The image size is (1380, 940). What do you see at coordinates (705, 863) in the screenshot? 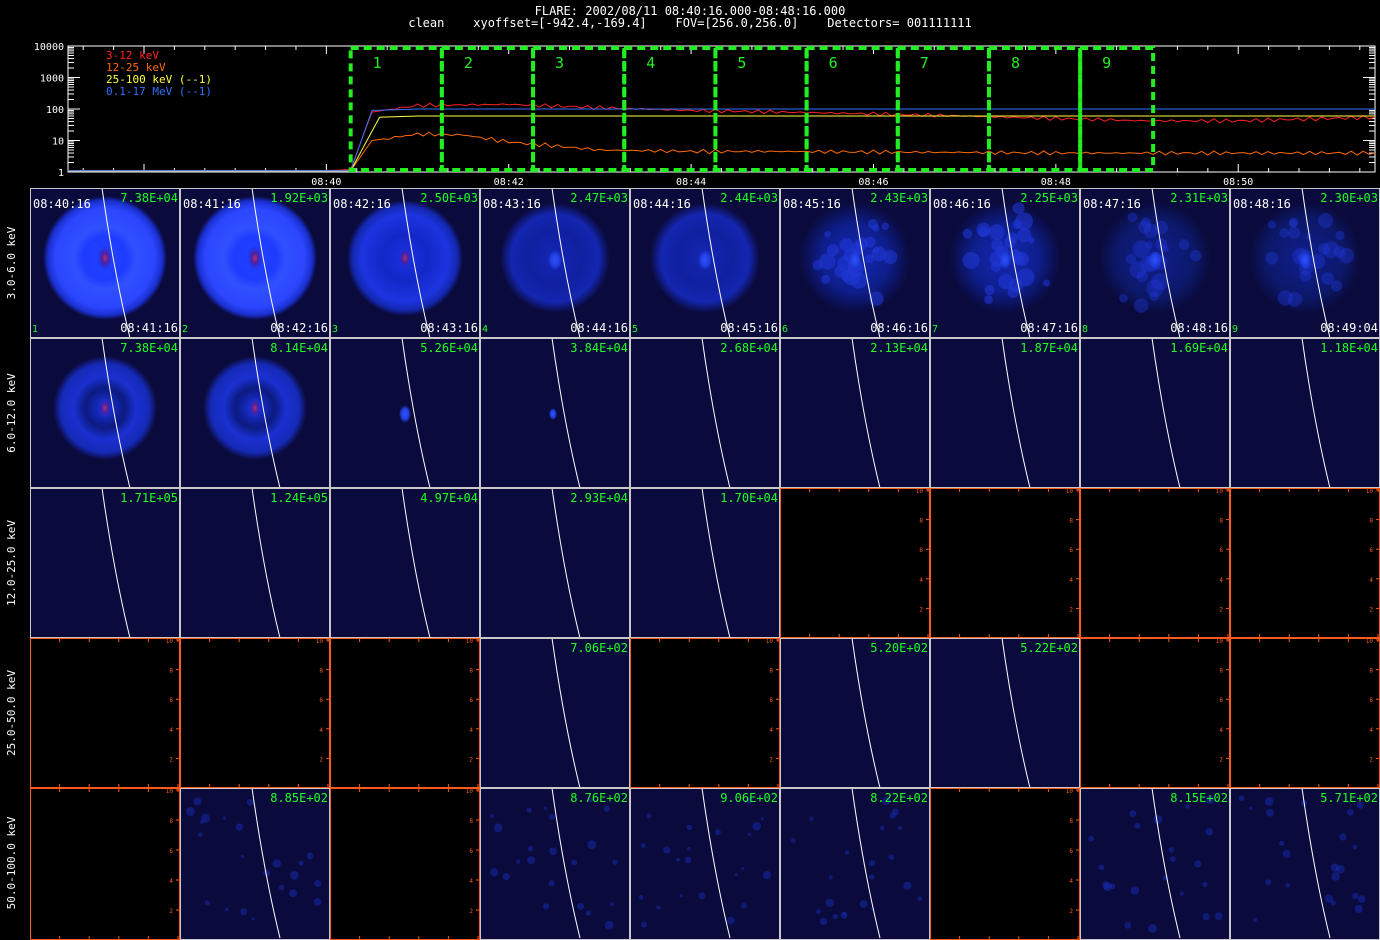
I see `image-cell: 9.06E+02` at bounding box center [705, 863].